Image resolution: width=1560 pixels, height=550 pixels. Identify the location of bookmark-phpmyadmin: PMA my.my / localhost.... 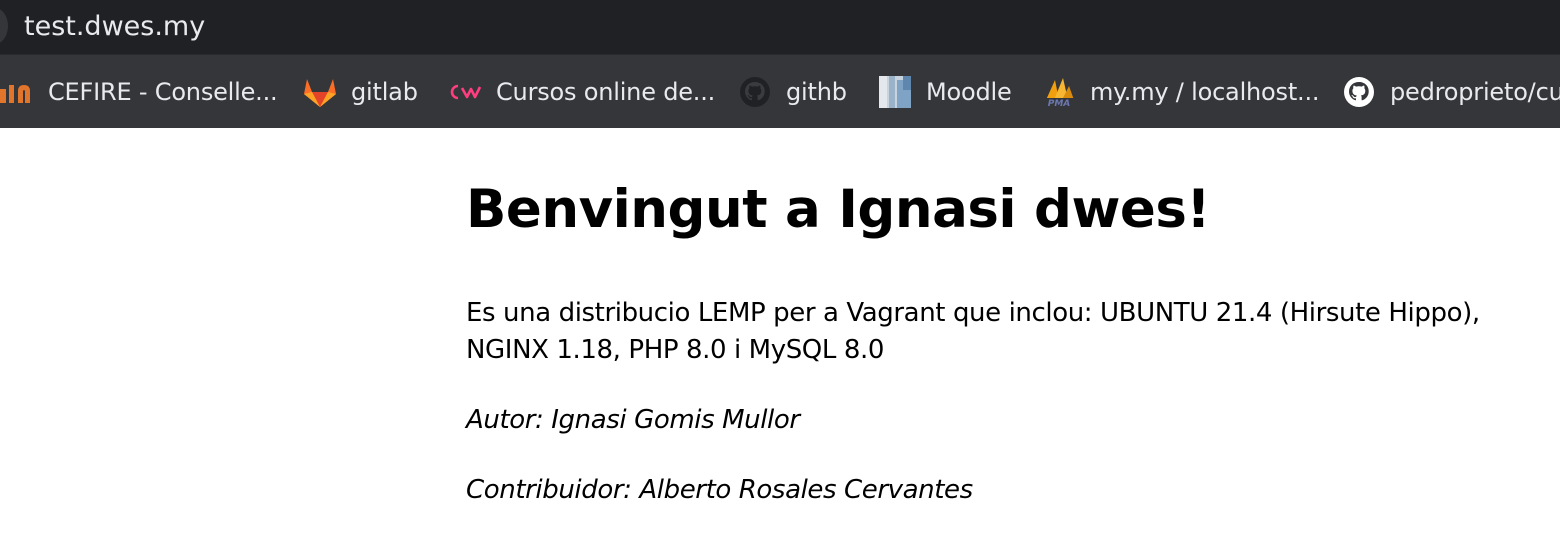
(1181, 91).